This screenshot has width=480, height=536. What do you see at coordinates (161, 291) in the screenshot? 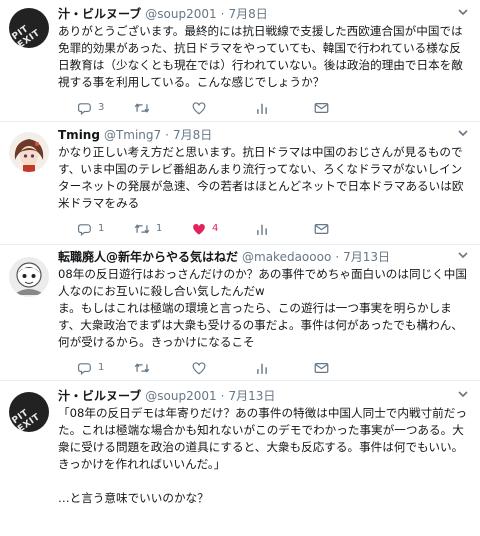
I see `tweet-text-line: 人なのにお互いに殺し合い気したんだw` at bounding box center [161, 291].